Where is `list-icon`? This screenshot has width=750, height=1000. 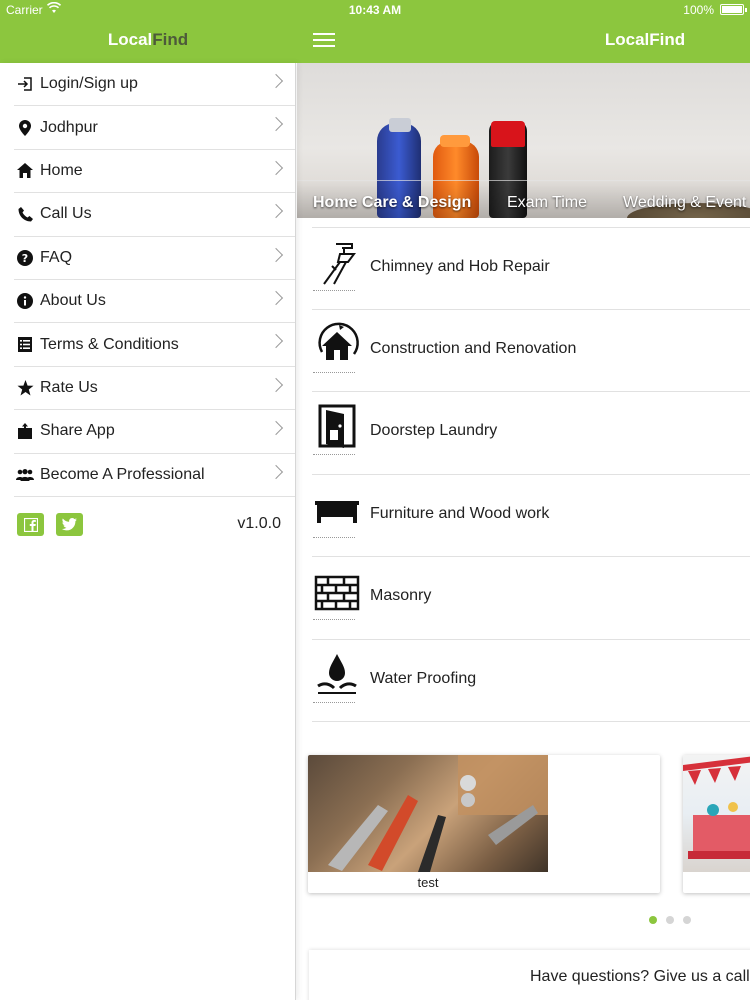 list-icon is located at coordinates (25, 345).